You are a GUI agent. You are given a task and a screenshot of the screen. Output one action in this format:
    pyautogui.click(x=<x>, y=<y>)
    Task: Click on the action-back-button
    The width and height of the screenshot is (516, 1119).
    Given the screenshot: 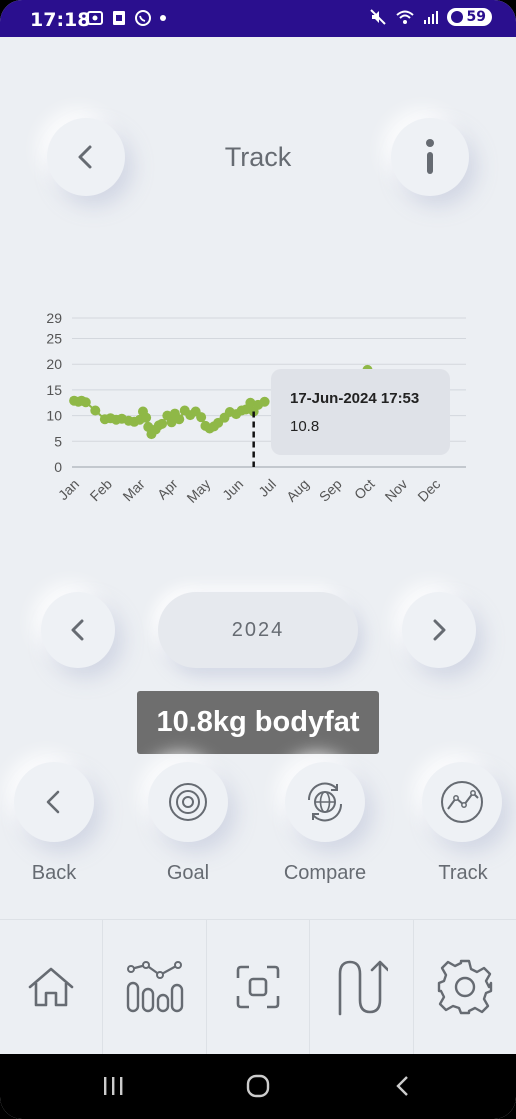 What is the action you would take?
    pyautogui.click(x=54, y=802)
    